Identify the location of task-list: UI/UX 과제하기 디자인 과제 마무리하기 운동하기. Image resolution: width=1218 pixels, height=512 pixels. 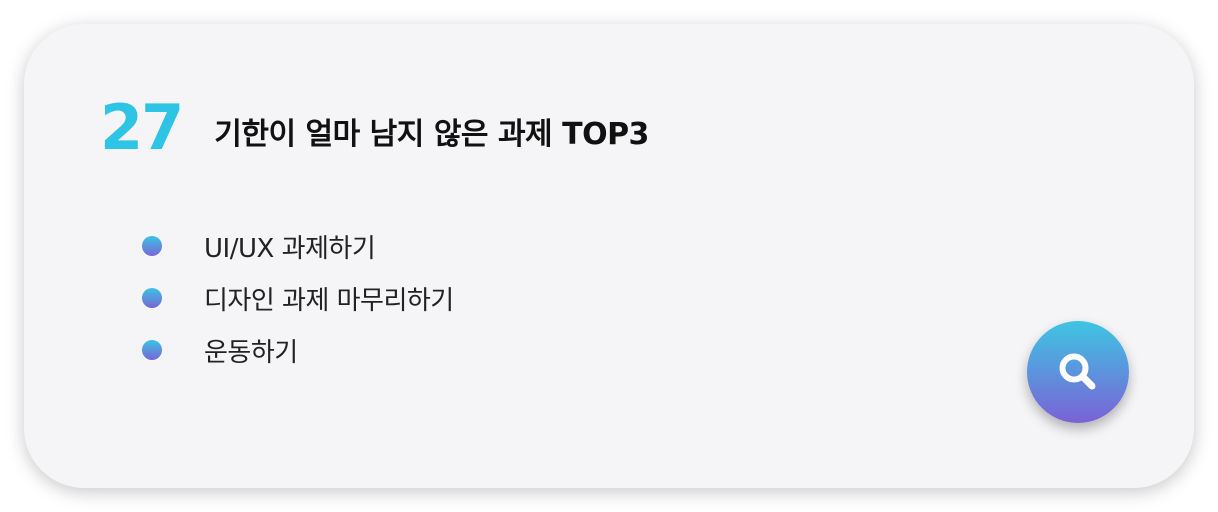
(298, 298).